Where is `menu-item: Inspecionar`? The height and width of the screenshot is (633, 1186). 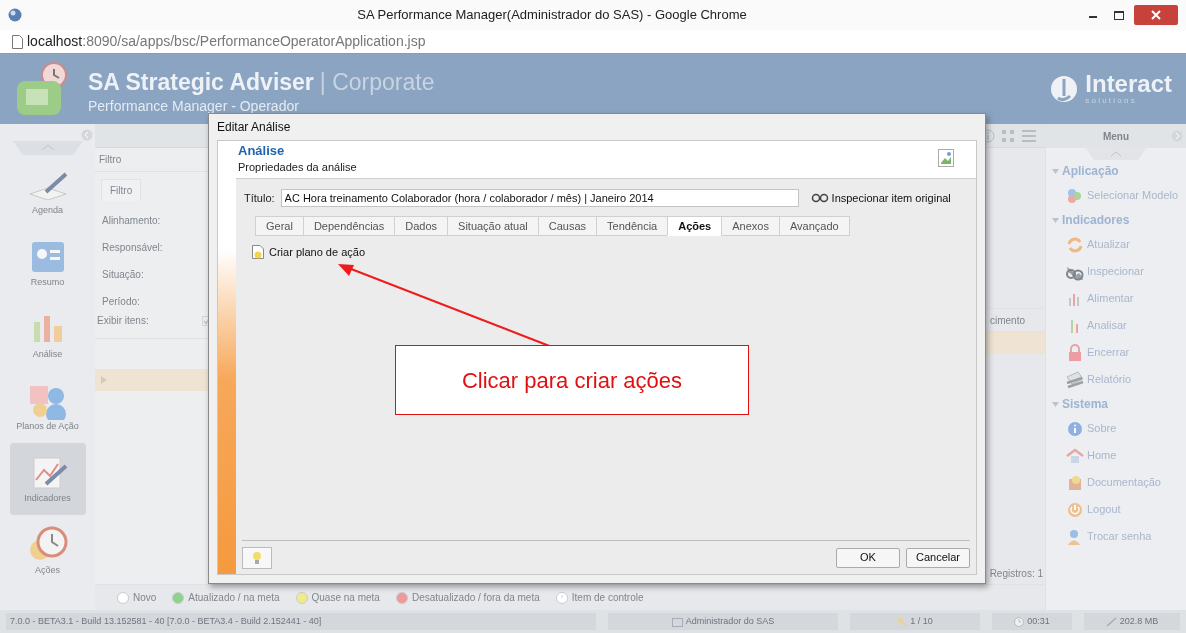
menu-item: Inspecionar is located at coordinates (1119, 271).